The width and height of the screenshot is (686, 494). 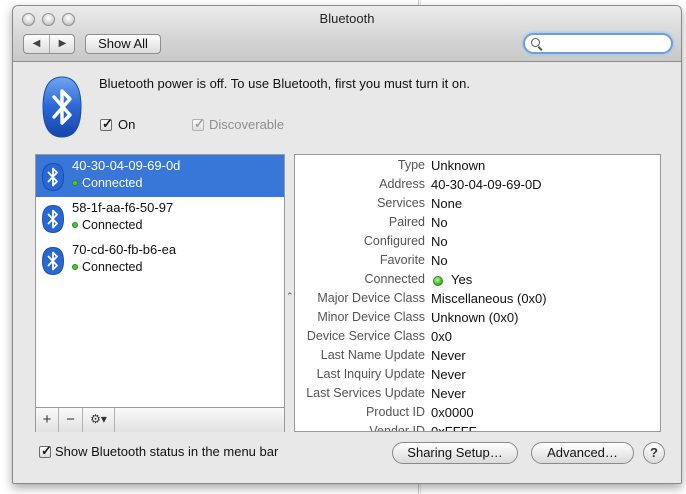 I want to click on property-row: Services None, so click(x=477, y=205).